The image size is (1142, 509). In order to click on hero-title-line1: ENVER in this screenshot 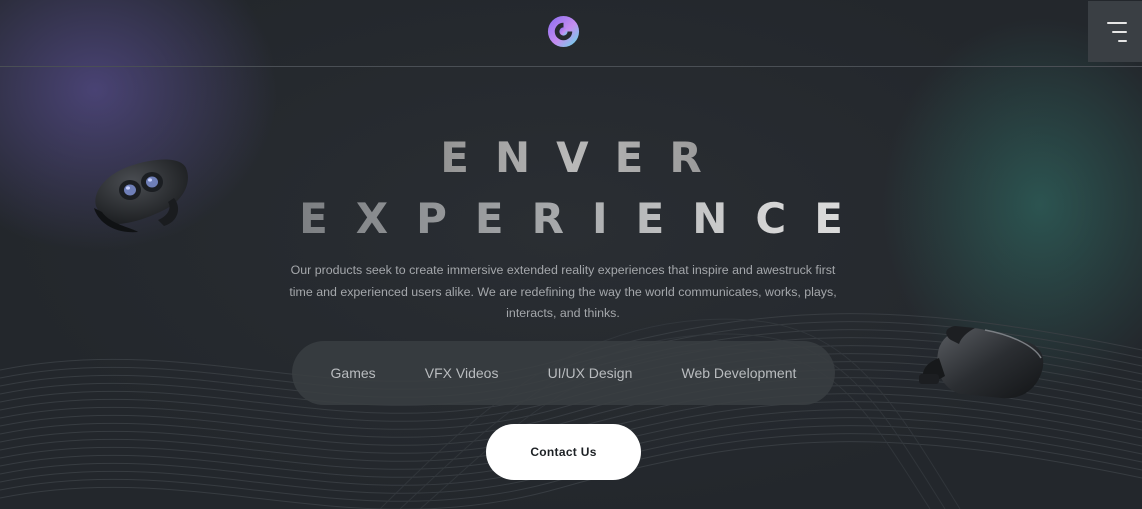, I will do `click(571, 158)`.